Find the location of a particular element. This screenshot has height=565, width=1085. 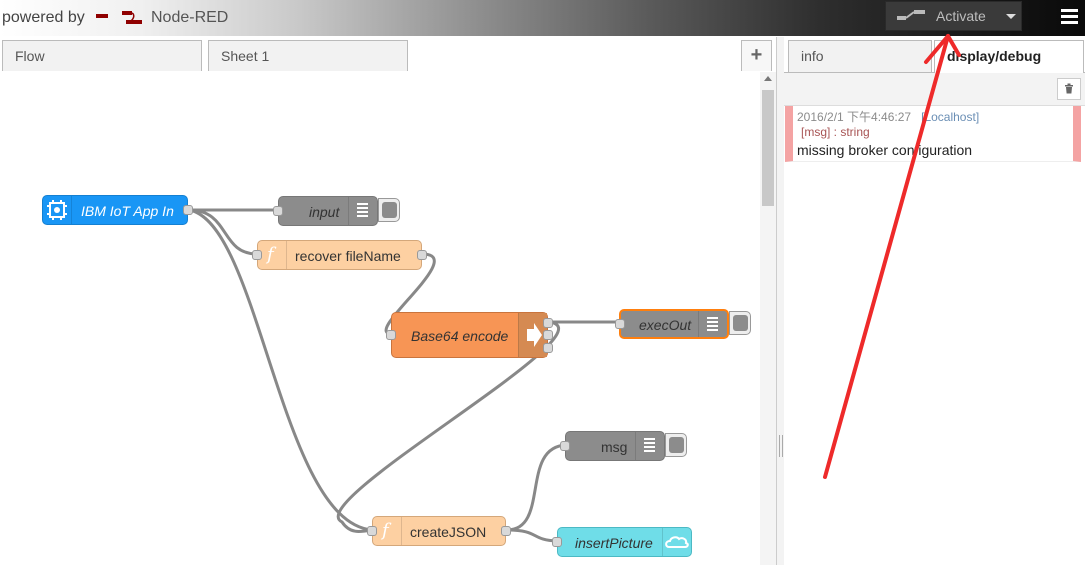

node-recover-filename: f recover fileName is located at coordinates (339, 255).